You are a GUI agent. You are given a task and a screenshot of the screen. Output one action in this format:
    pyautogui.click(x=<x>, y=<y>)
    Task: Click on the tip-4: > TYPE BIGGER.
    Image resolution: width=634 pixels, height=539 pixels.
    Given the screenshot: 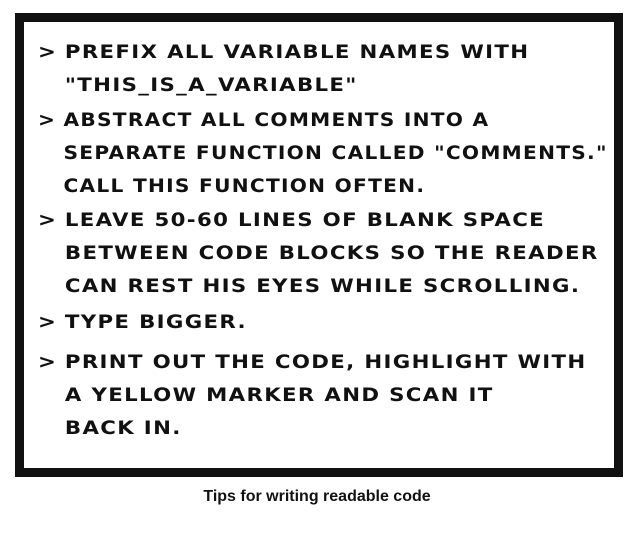 What is the action you would take?
    pyautogui.click(x=142, y=322)
    